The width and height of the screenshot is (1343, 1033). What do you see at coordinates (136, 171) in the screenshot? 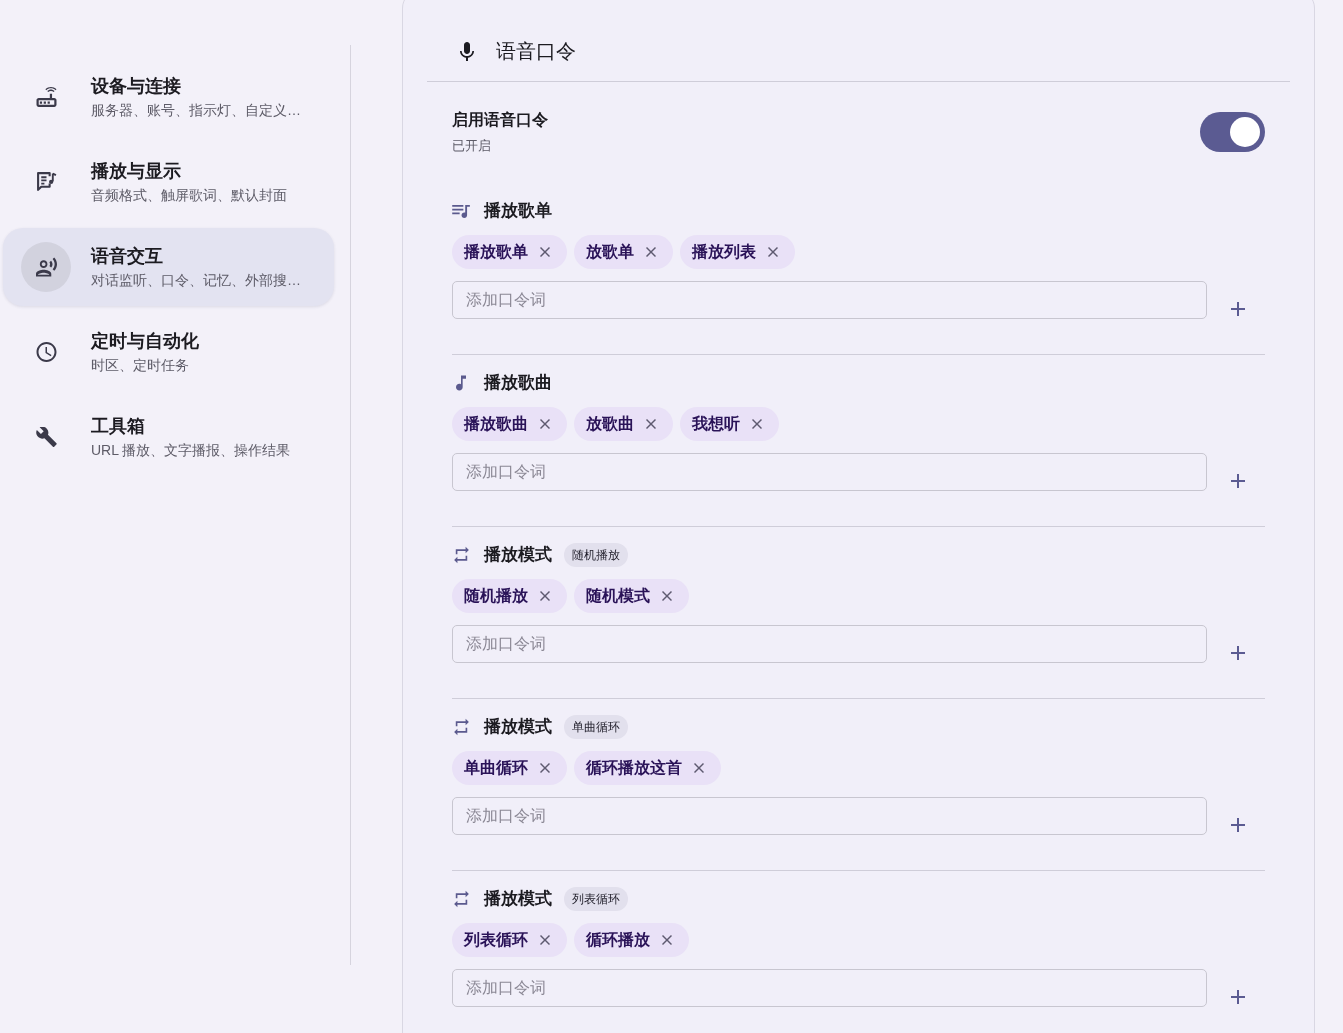
I see `item-title: 播放与显示` at bounding box center [136, 171].